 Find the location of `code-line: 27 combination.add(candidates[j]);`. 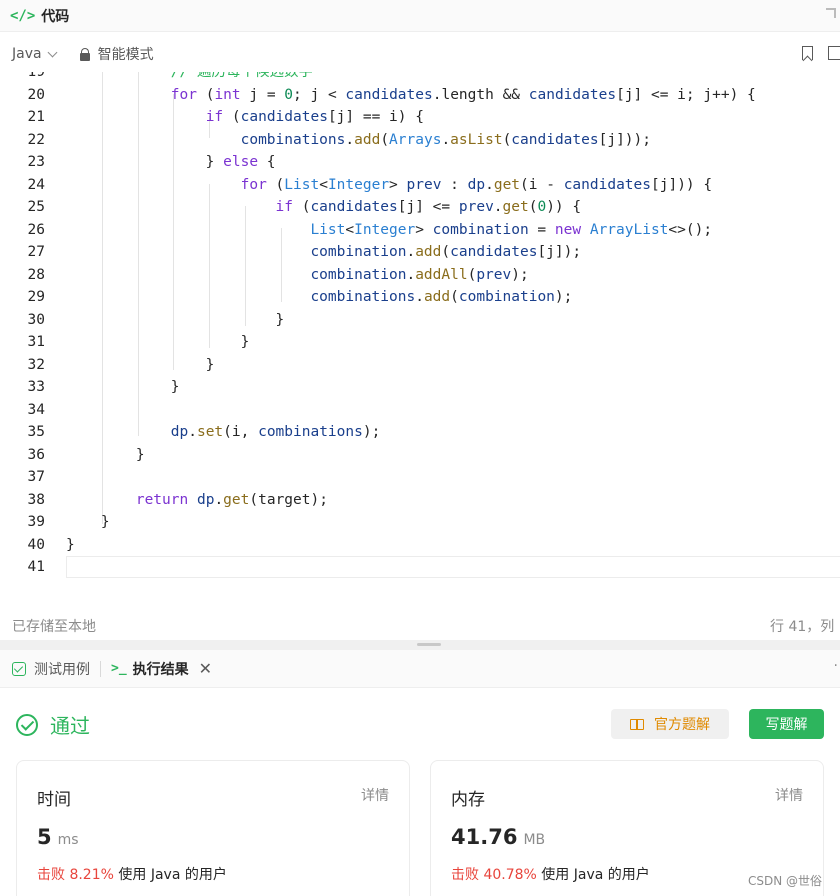

code-line: 27 combination.add(candidates[j]); is located at coordinates (420, 252).